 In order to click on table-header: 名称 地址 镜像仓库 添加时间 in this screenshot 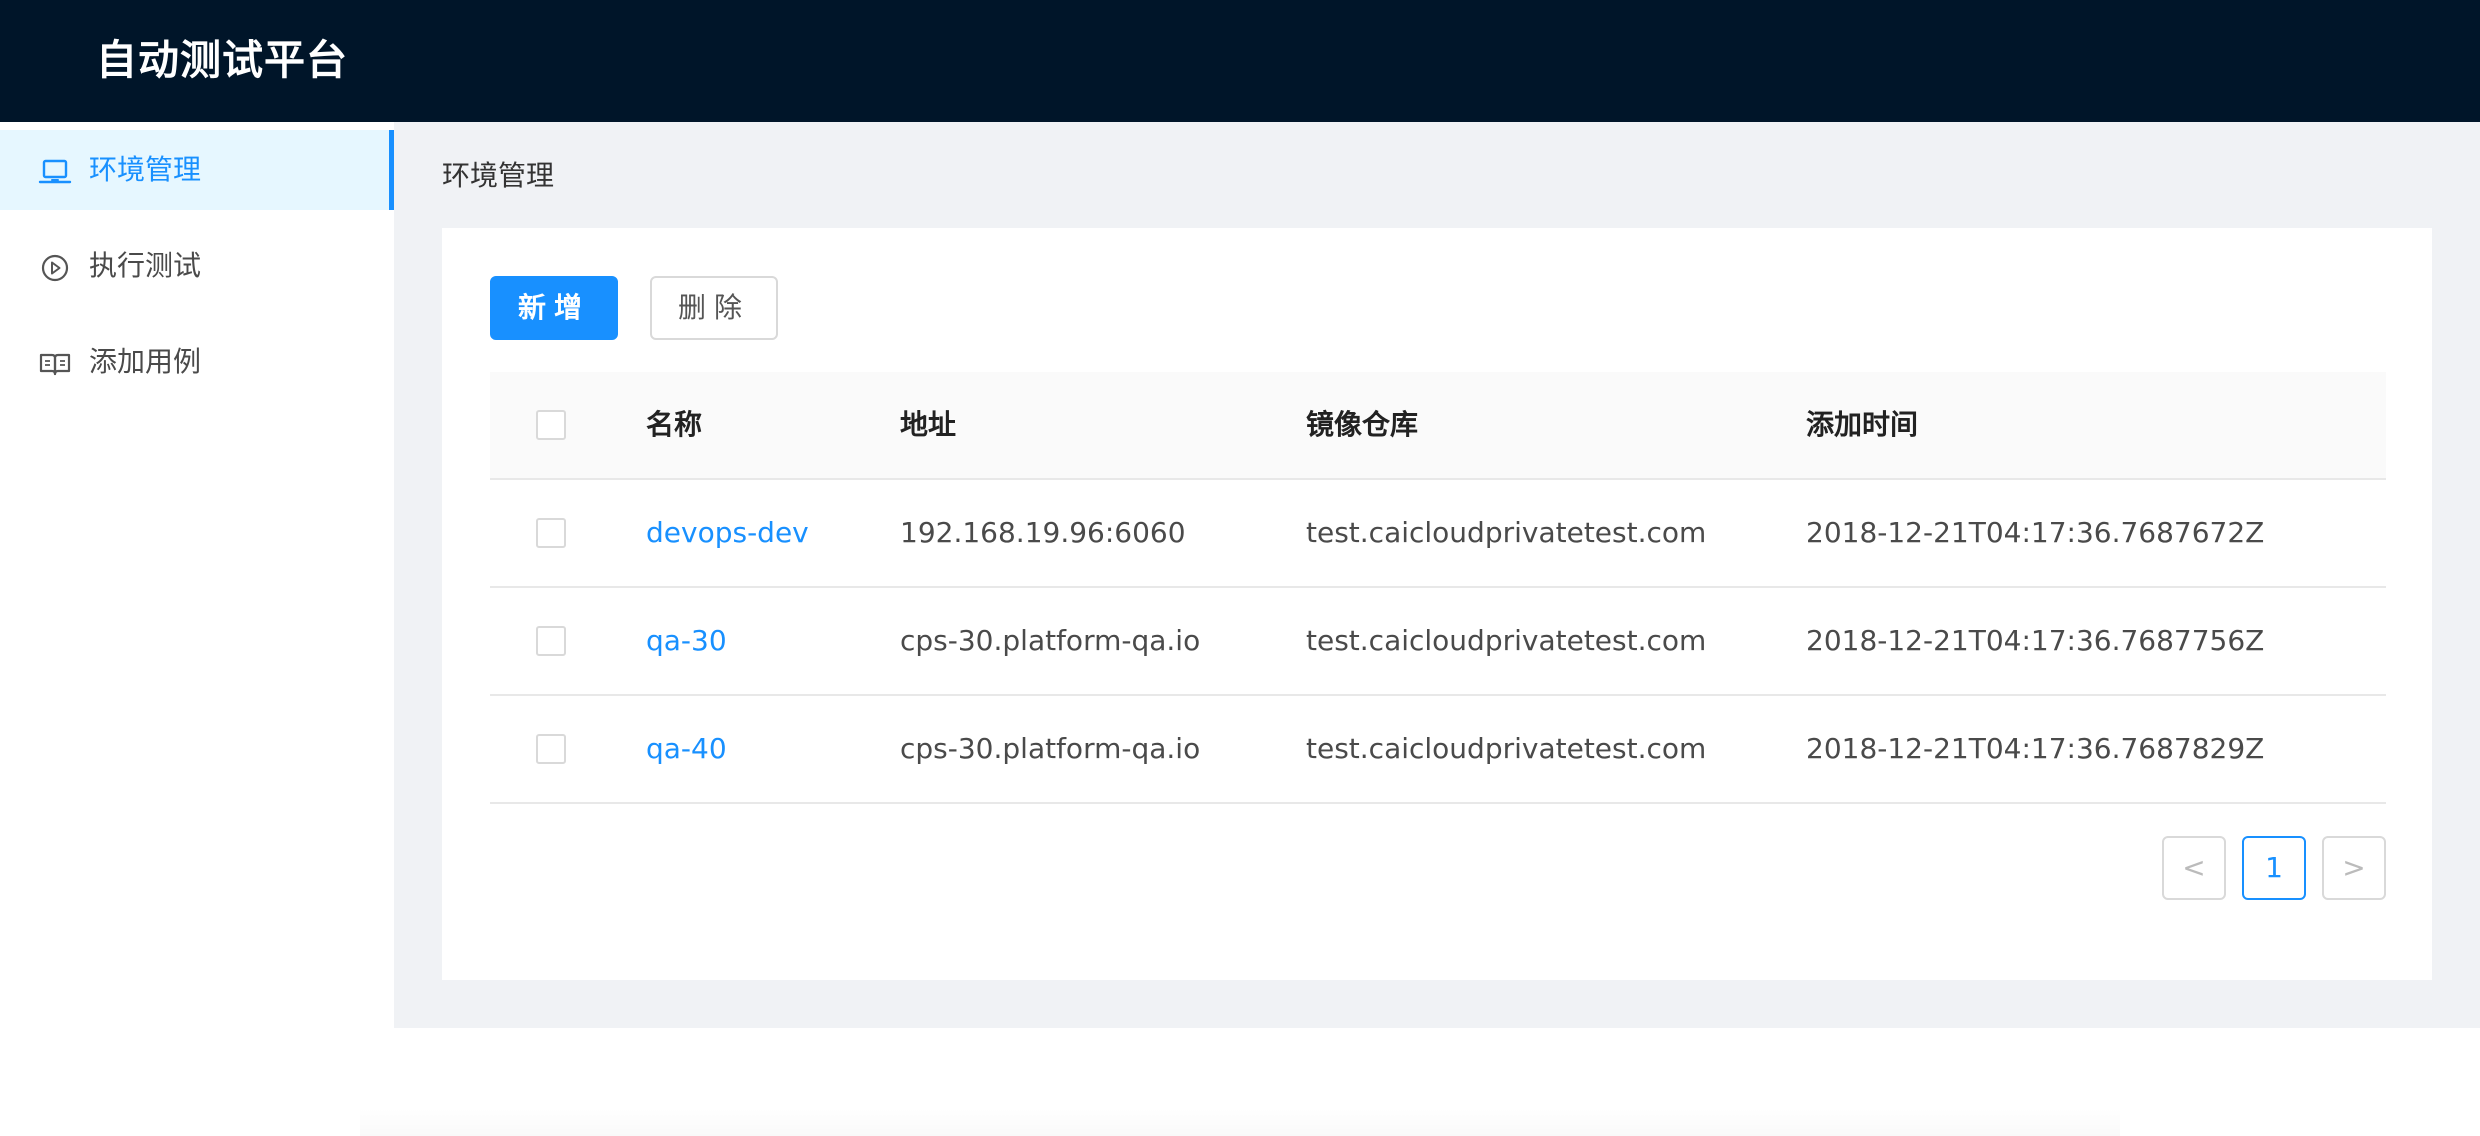, I will do `click(1438, 426)`.